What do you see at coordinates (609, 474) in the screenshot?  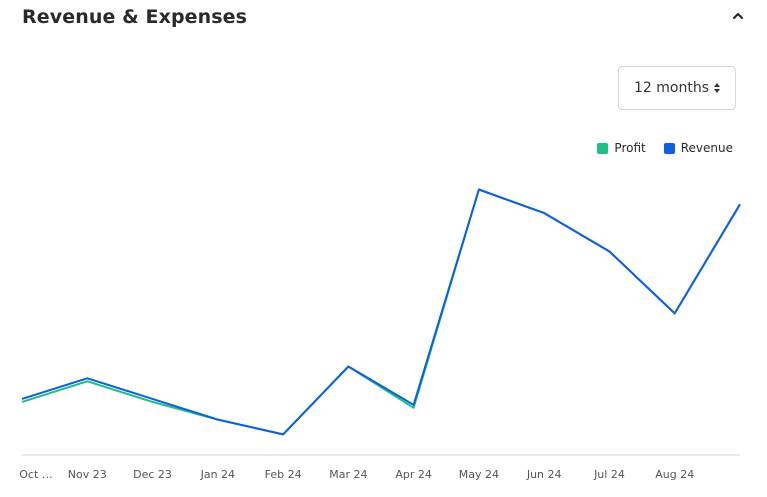 I see `x-tick-label: Jul 24` at bounding box center [609, 474].